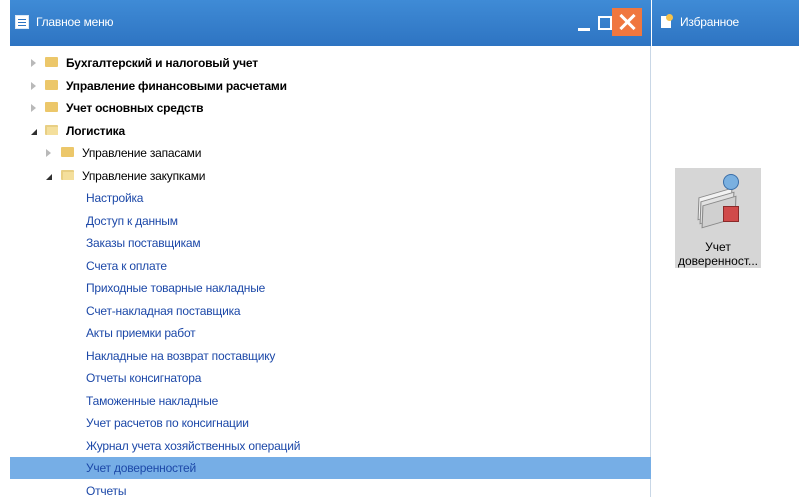  I want to click on tree-folder-row: Управление запасами, so click(330, 153).